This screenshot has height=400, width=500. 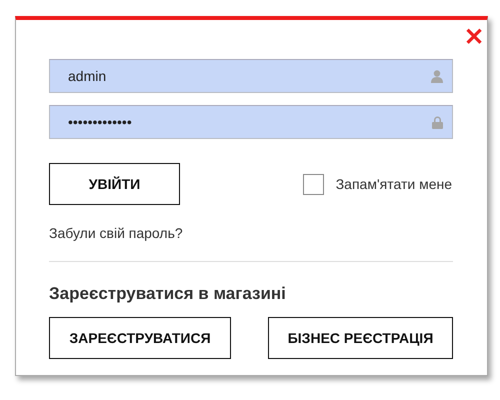 What do you see at coordinates (251, 122) in the screenshot?
I see `password-field: •••••••••••••` at bounding box center [251, 122].